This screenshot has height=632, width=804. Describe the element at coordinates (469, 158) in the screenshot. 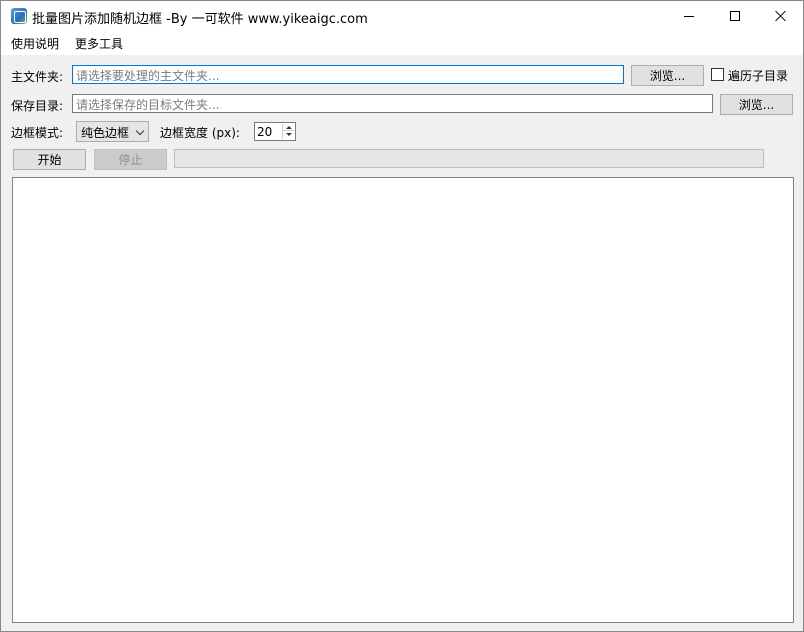

I see `progress-bar` at that location.